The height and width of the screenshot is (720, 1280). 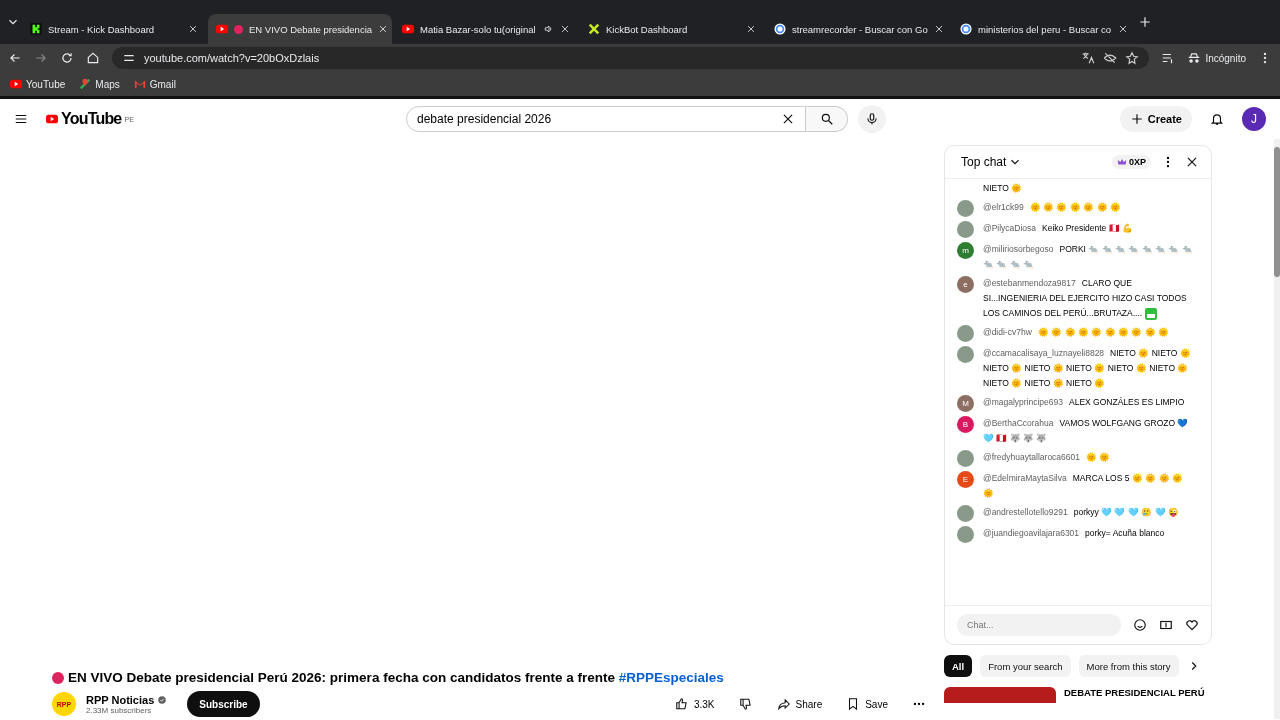 I want to click on home-icon, so click(x=93, y=58).